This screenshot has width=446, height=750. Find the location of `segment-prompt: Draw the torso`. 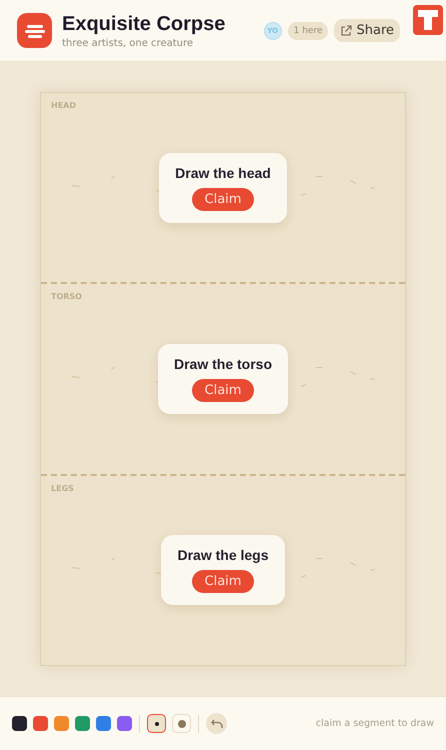

segment-prompt: Draw the torso is located at coordinates (223, 364).